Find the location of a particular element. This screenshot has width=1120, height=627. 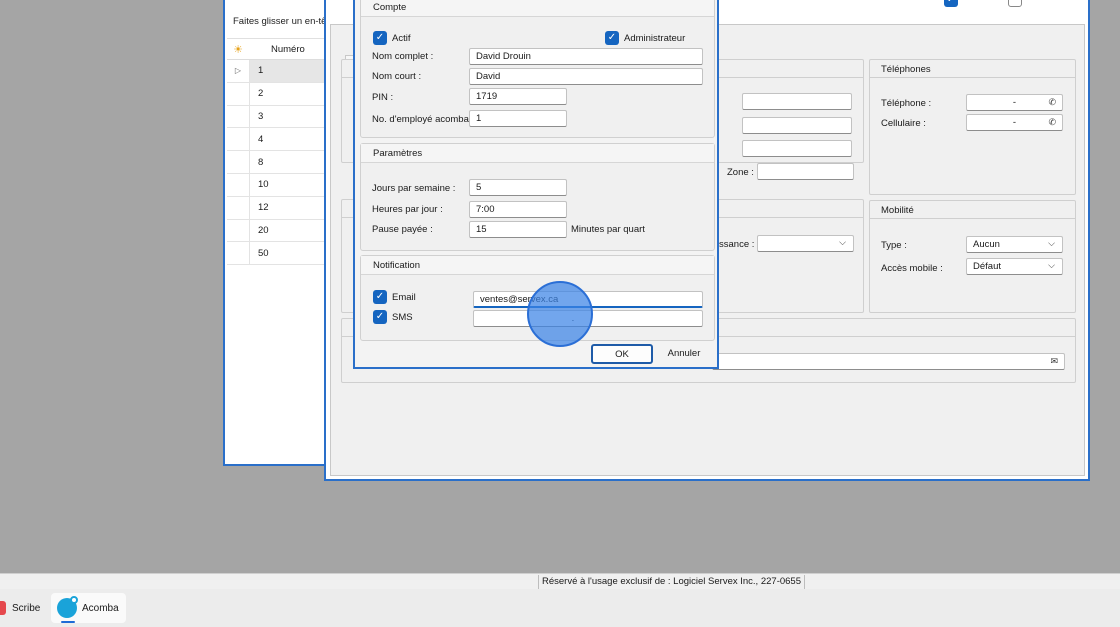

envelope-icon: ✉ is located at coordinates (1054, 361).